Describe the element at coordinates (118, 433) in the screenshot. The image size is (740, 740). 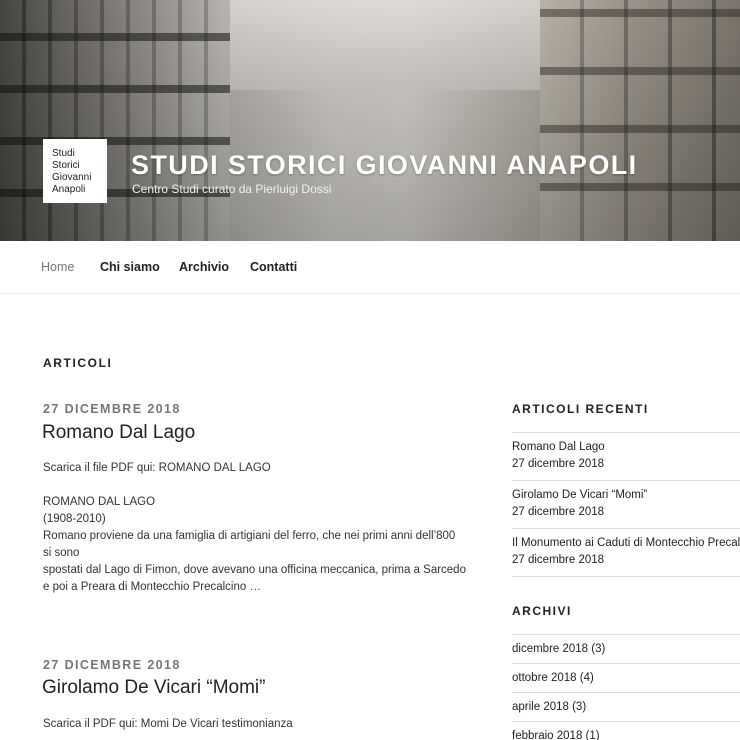
I see `post-title: Romano Dal Lago` at that location.